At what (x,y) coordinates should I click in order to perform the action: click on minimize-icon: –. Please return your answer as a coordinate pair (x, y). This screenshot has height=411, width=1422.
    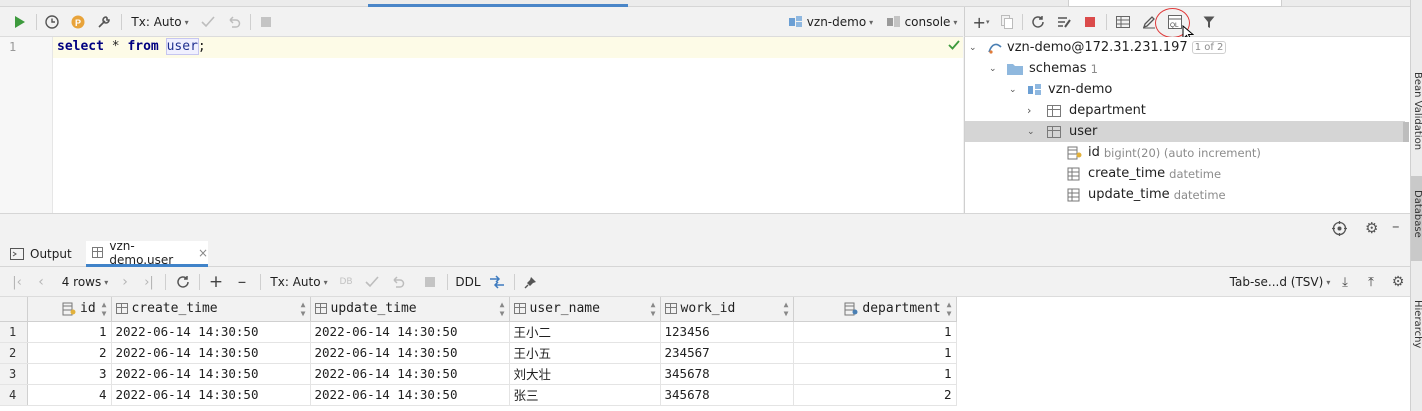
    Looking at the image, I should click on (1396, 226).